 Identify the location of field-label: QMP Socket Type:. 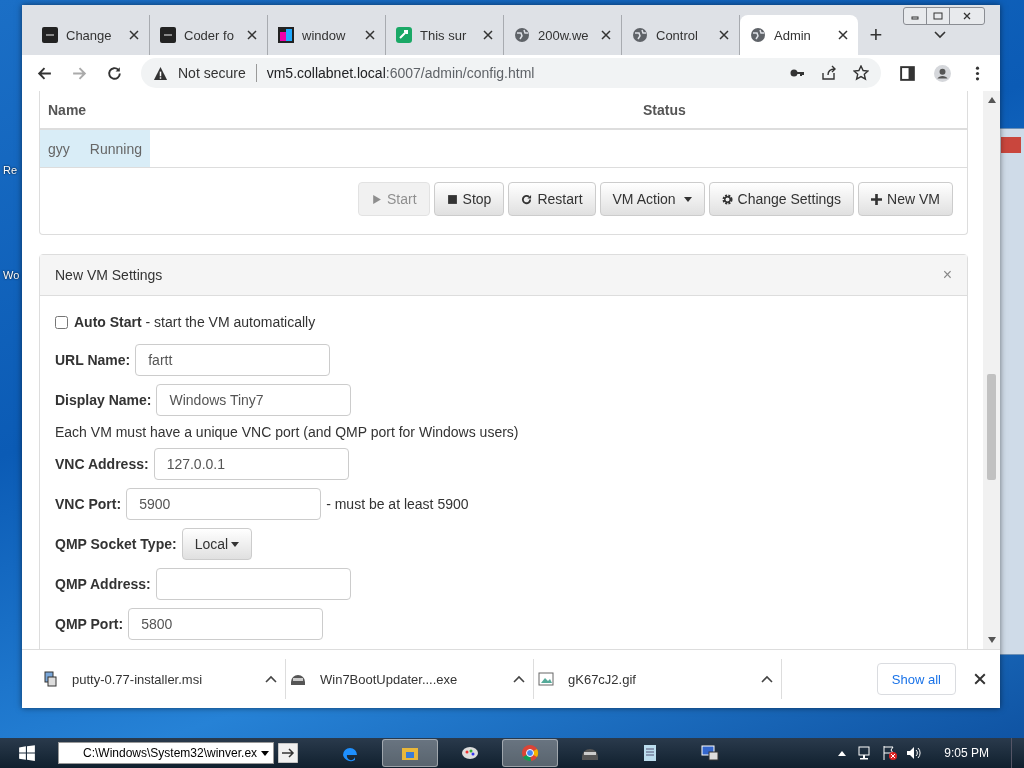
(116, 544).